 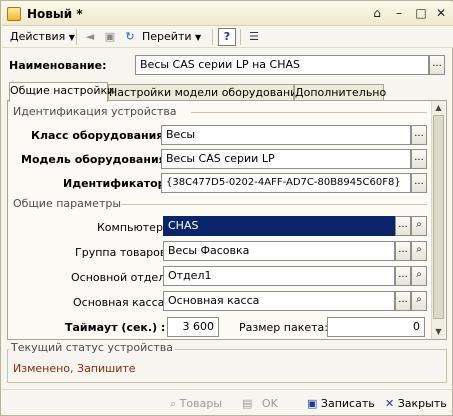 What do you see at coordinates (279, 226) in the screenshot?
I see `computer-field: CHAS` at bounding box center [279, 226].